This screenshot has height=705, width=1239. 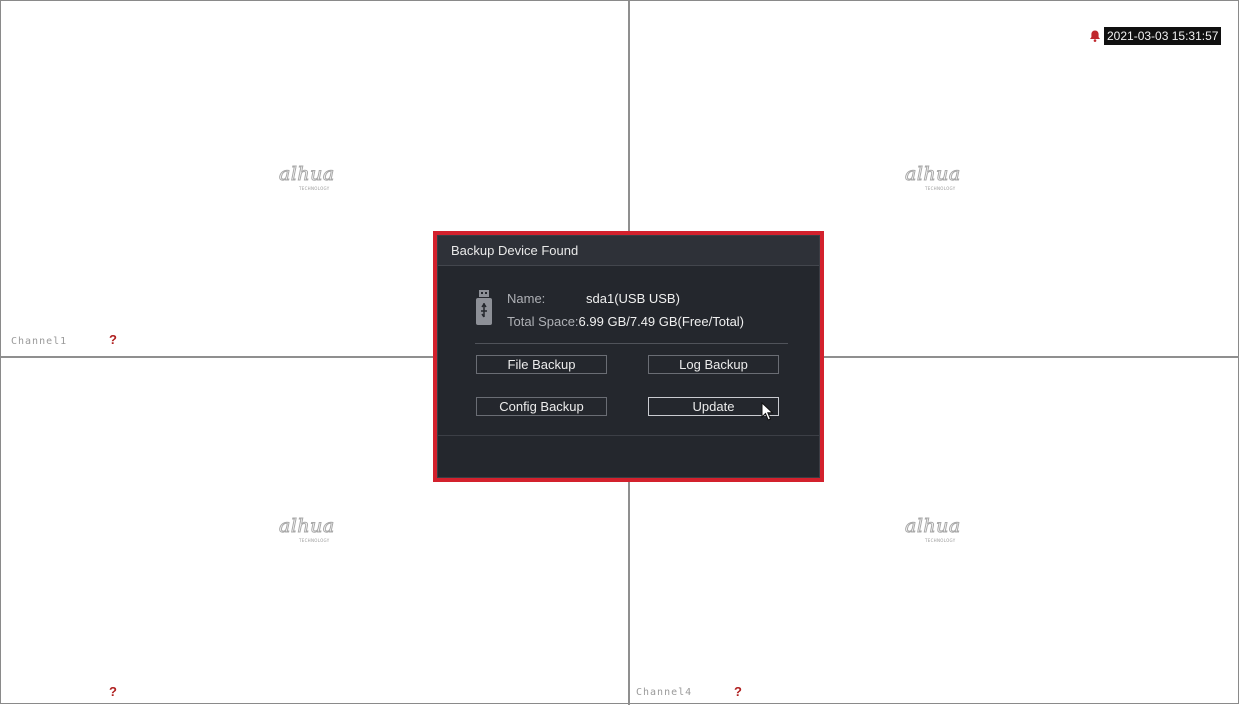 What do you see at coordinates (543, 321) in the screenshot?
I see `total-space-label: Total Space:` at bounding box center [543, 321].